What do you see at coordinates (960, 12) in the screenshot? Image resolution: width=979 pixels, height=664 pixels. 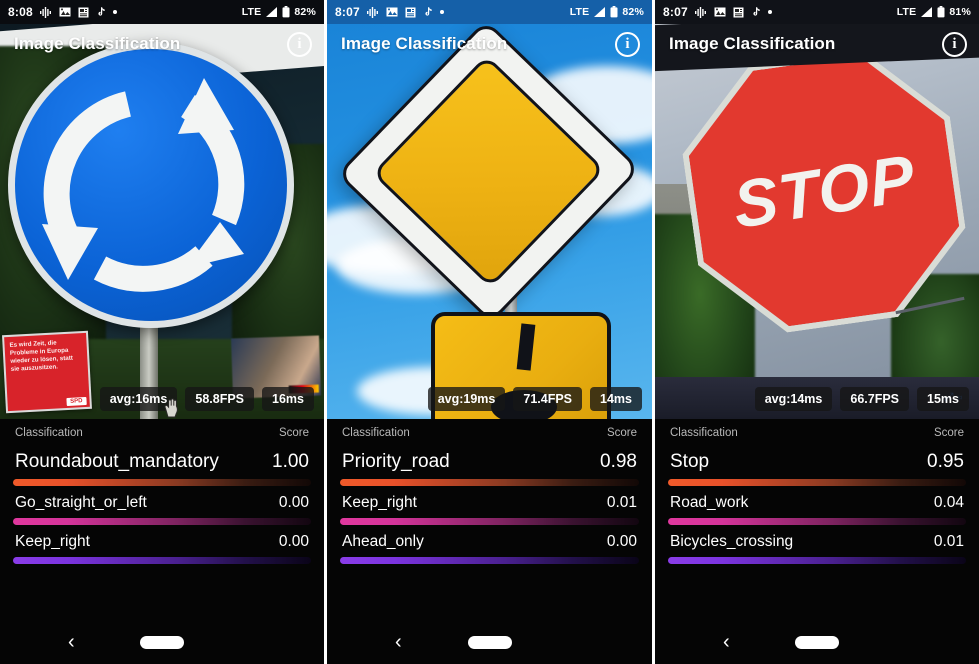 I see `battery-percent-label: 81%` at bounding box center [960, 12].